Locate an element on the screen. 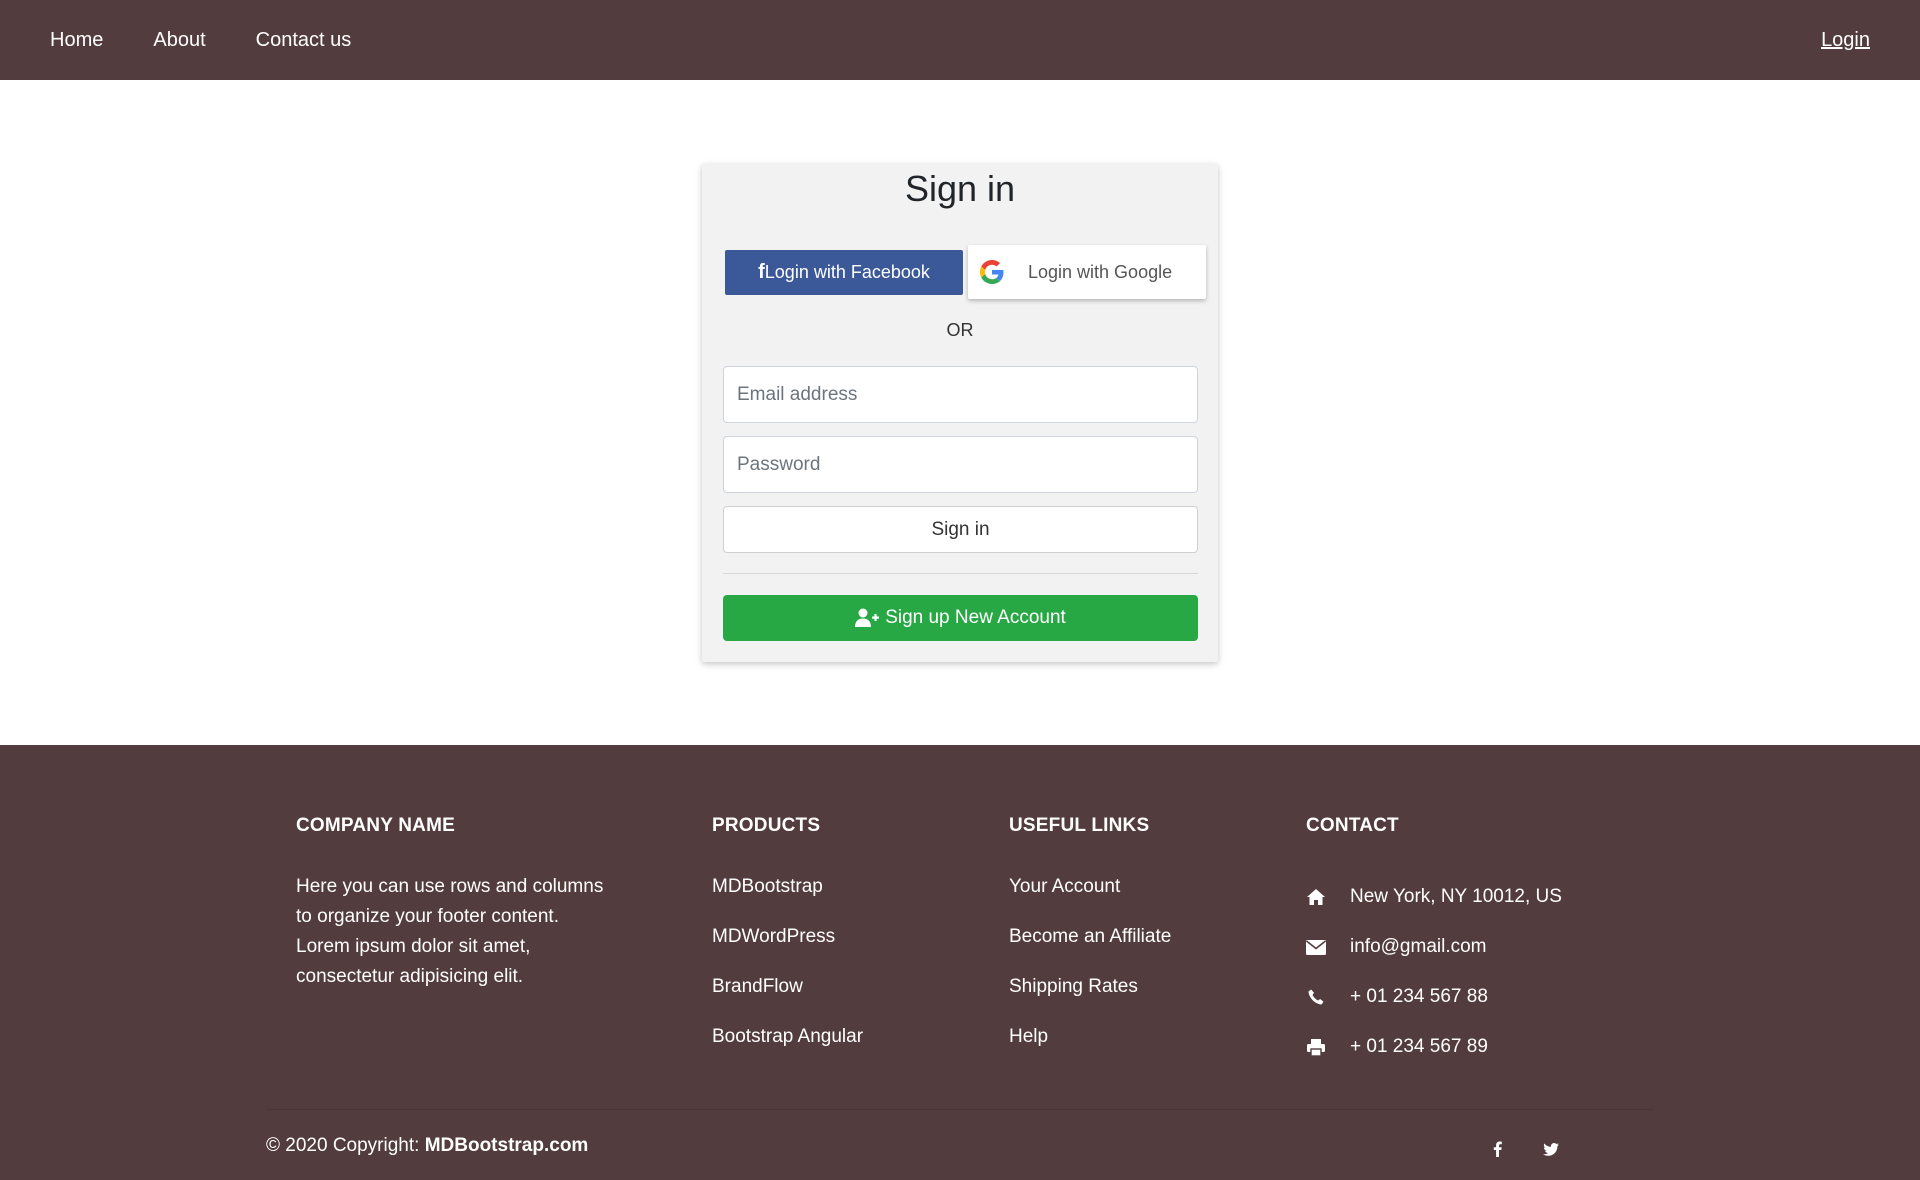 The image size is (1920, 1180). phone-icon is located at coordinates (1316, 997).